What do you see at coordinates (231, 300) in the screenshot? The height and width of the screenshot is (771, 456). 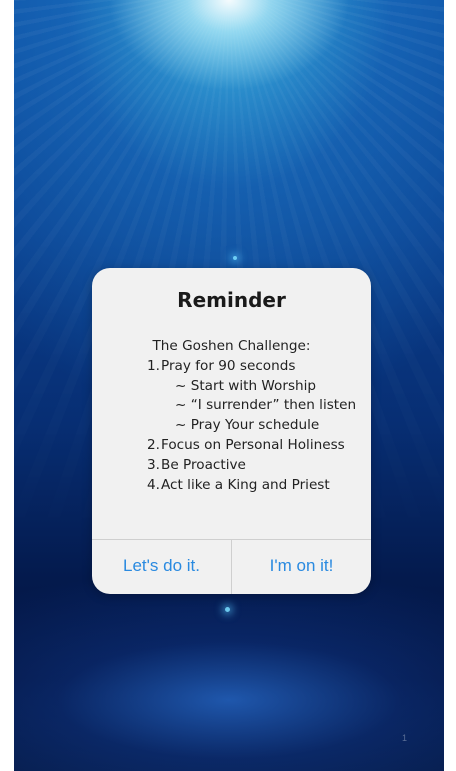 I see `dialog-title: Reminder` at bounding box center [231, 300].